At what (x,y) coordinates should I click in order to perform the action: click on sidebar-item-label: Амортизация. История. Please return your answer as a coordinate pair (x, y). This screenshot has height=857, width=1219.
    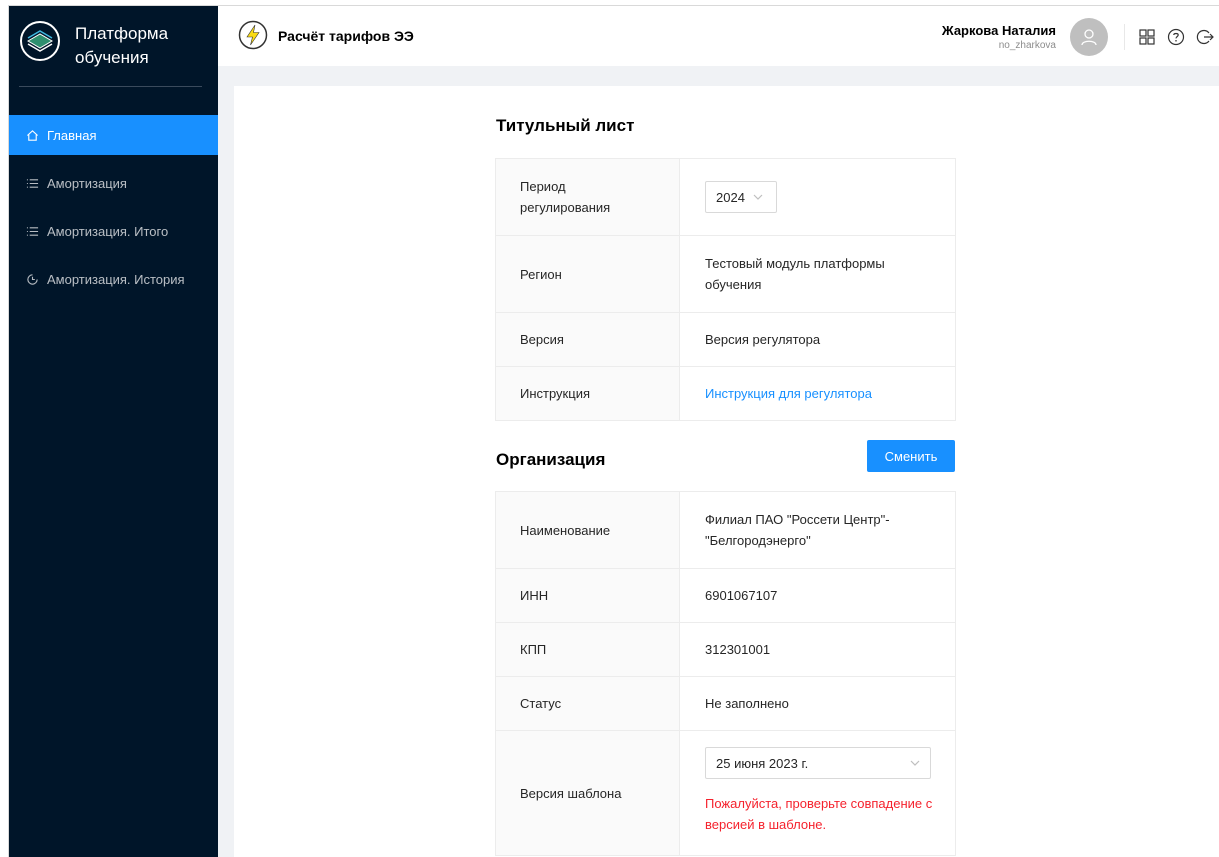
    Looking at the image, I should click on (116, 279).